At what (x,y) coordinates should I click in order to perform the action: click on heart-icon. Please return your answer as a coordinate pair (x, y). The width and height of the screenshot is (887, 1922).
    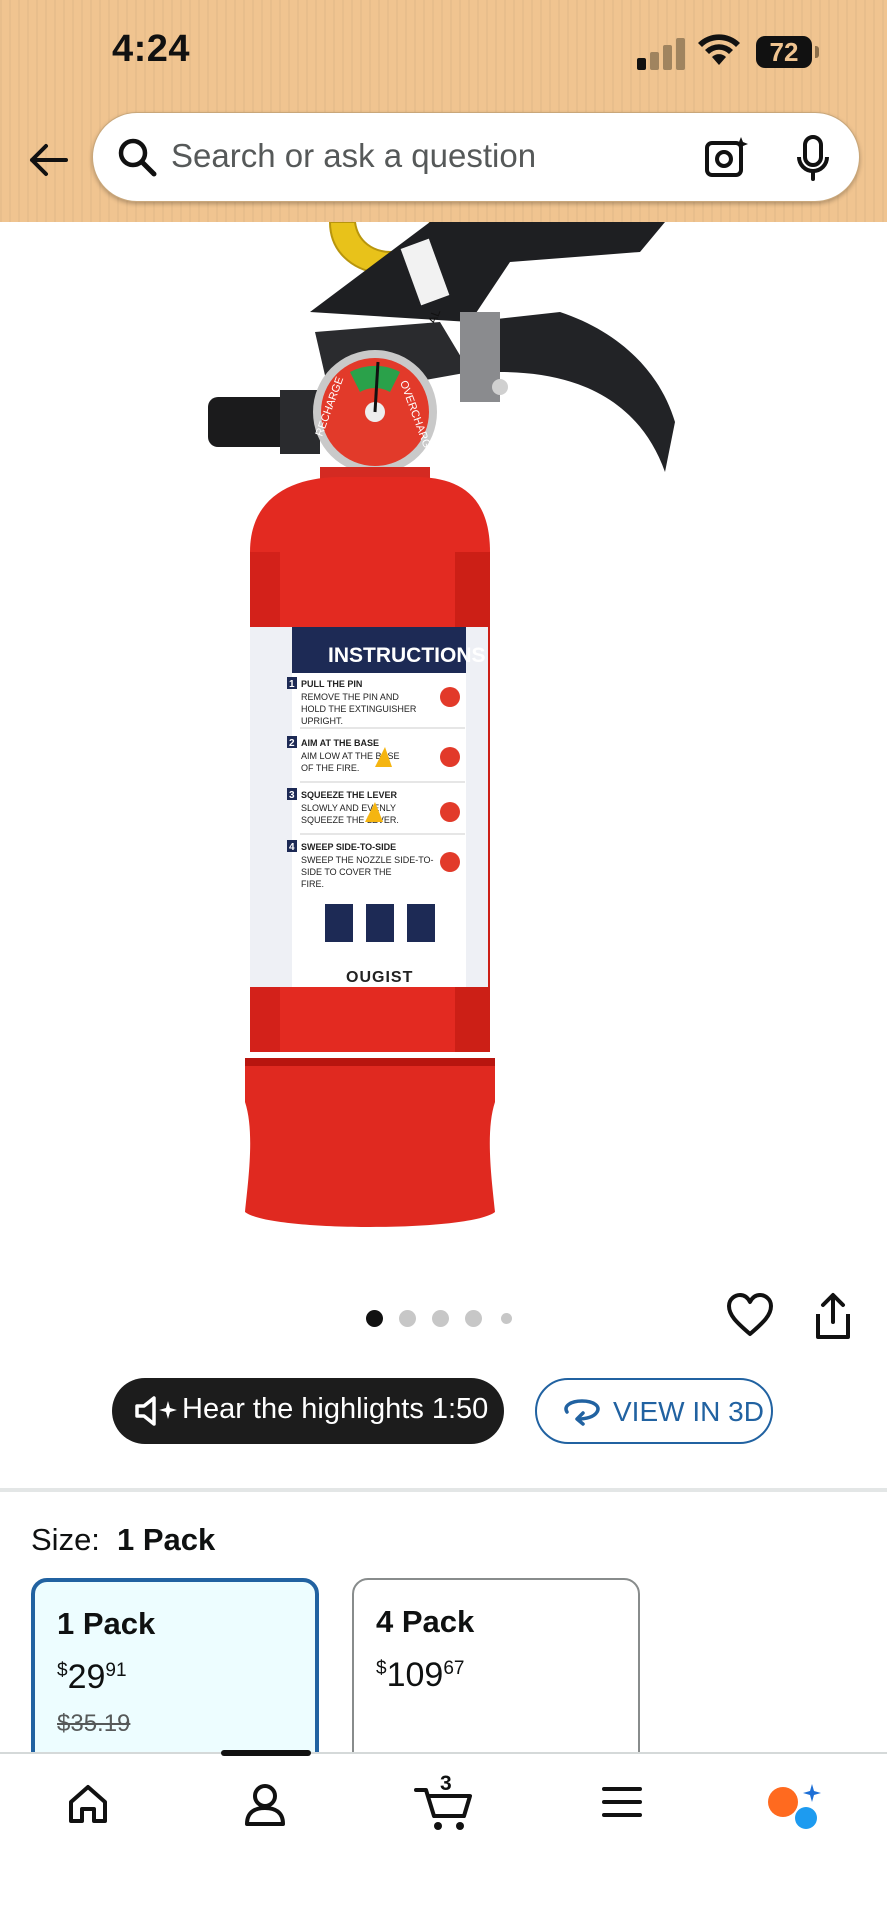
    Looking at the image, I should click on (750, 1315).